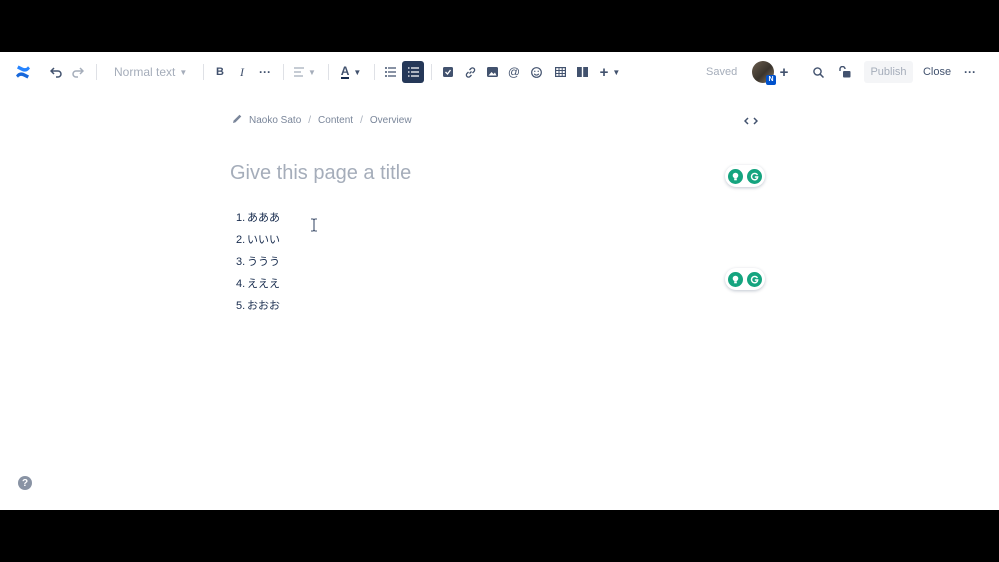 The image size is (999, 562). What do you see at coordinates (242, 72) in the screenshot?
I see `italic-icon: I` at bounding box center [242, 72].